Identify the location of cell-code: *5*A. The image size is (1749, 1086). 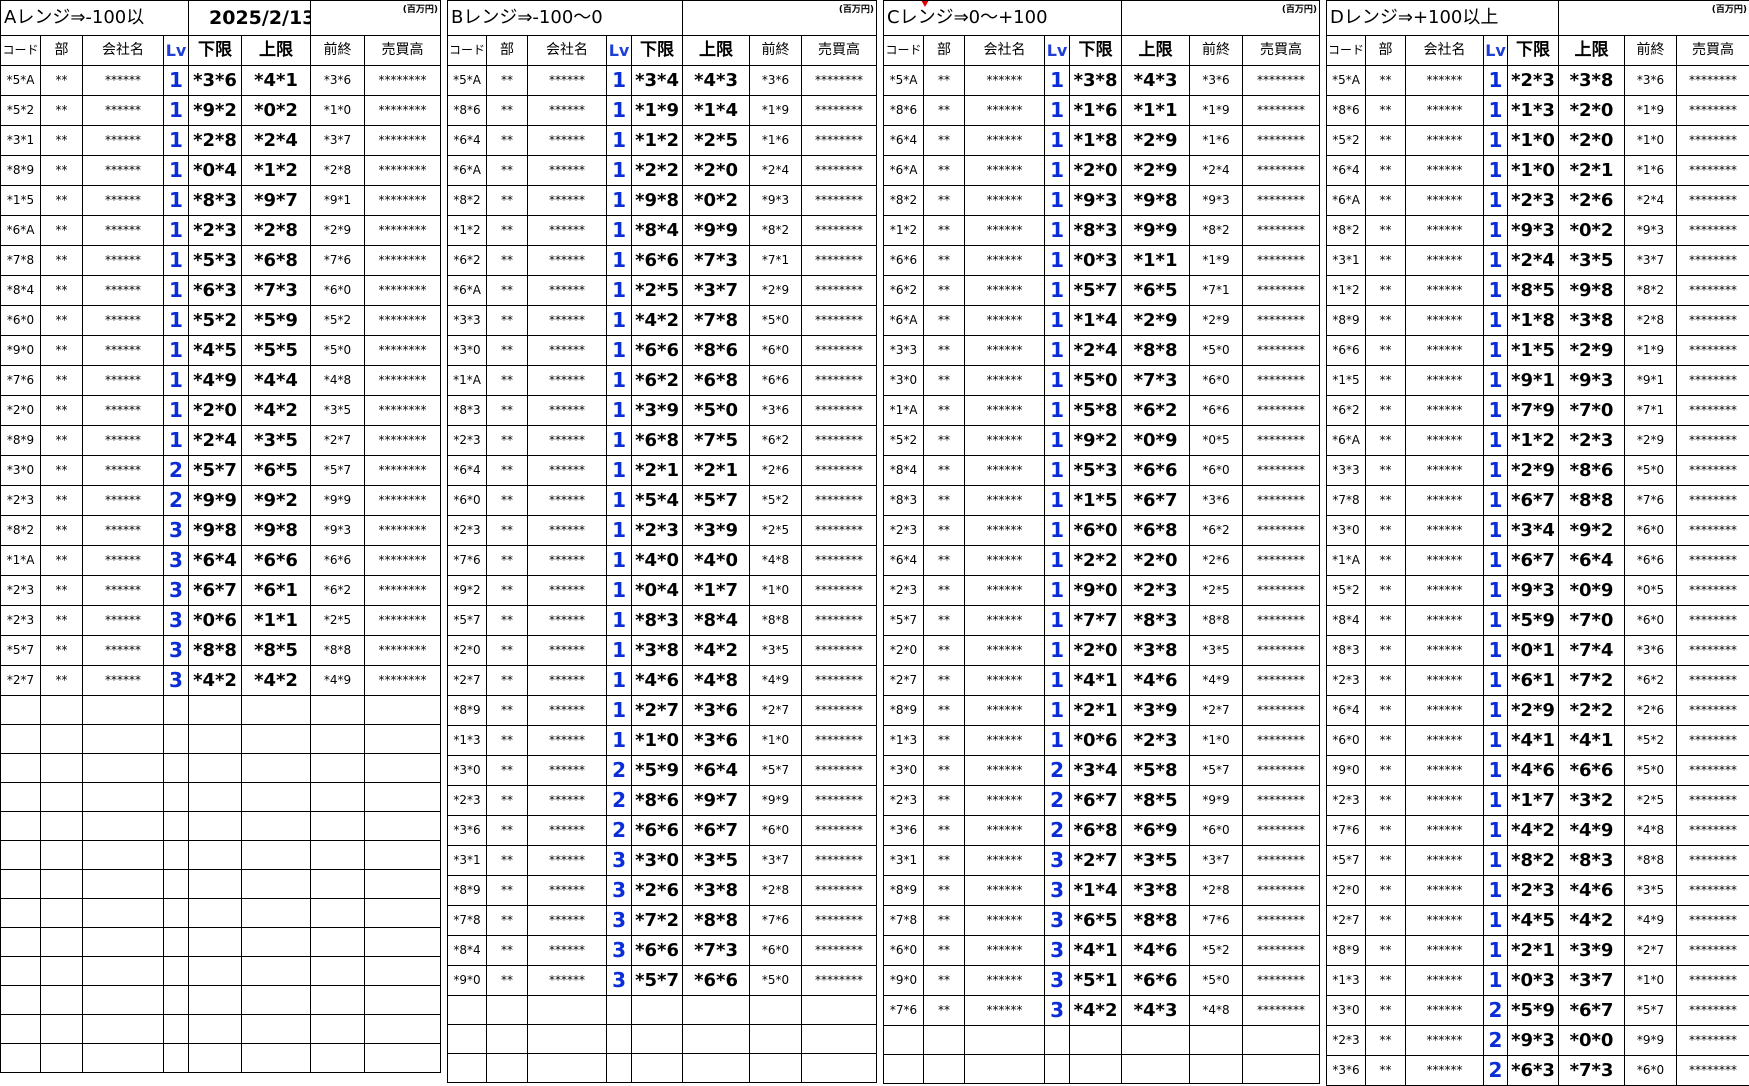
(467, 81).